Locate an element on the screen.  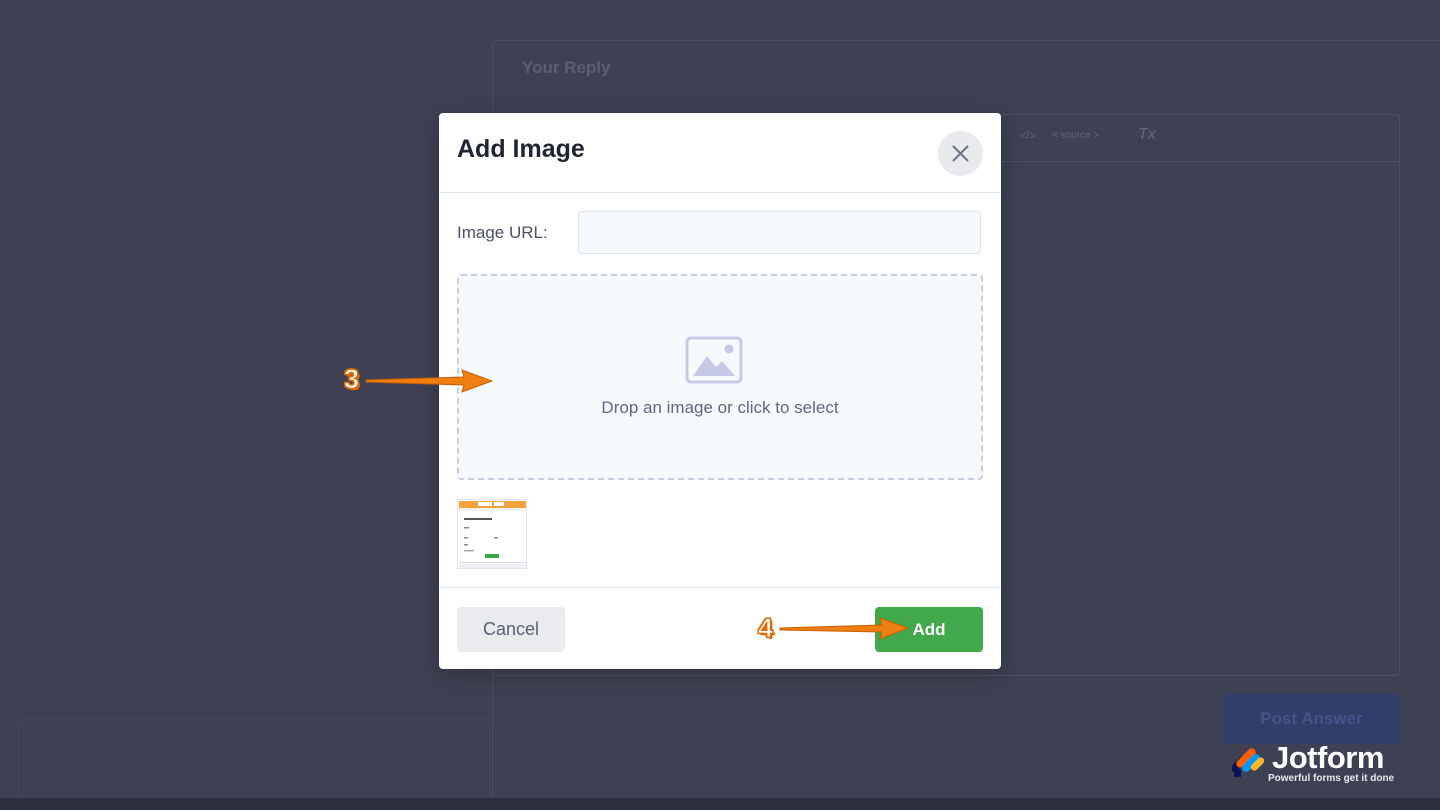
image-placeholder-icon is located at coordinates (714, 360).